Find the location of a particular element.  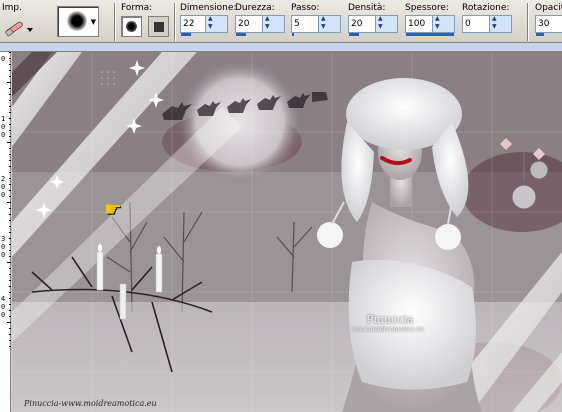

ruler-digit: 1 is located at coordinates (3, 119).